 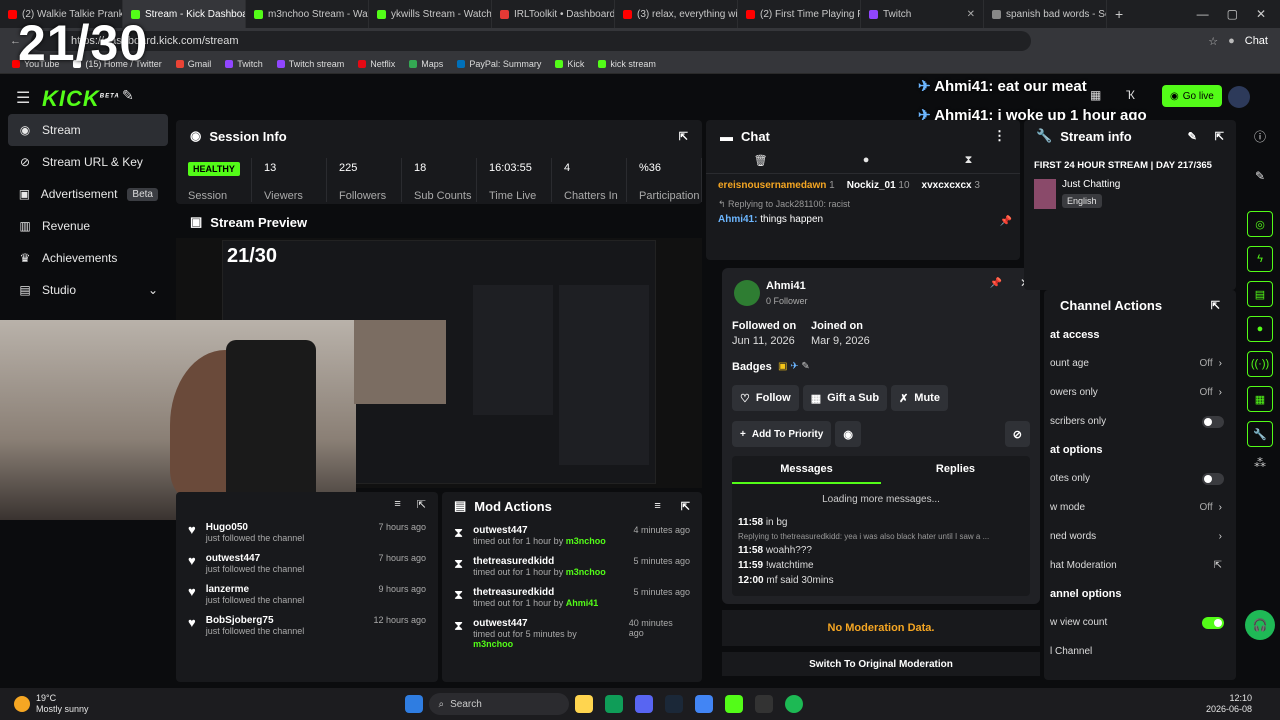 What do you see at coordinates (255, 589) in the screenshot?
I see `activity-user: lanzerme` at bounding box center [255, 589].